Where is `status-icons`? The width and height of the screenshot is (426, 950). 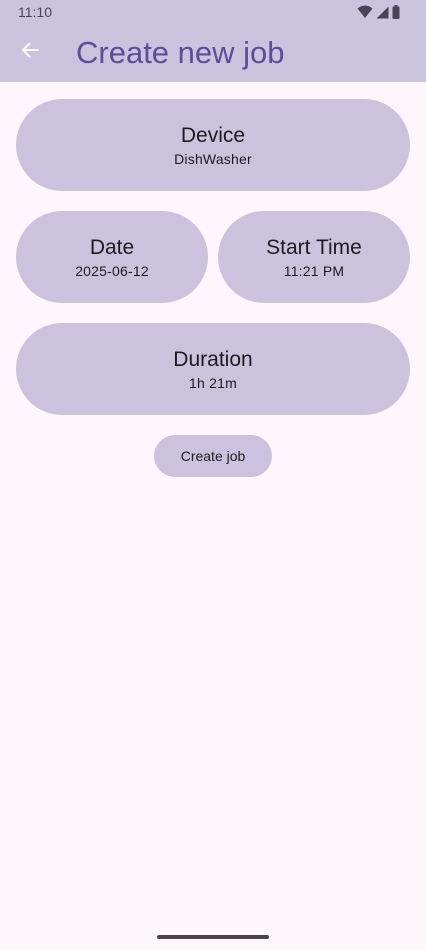 status-icons is located at coordinates (378, 13).